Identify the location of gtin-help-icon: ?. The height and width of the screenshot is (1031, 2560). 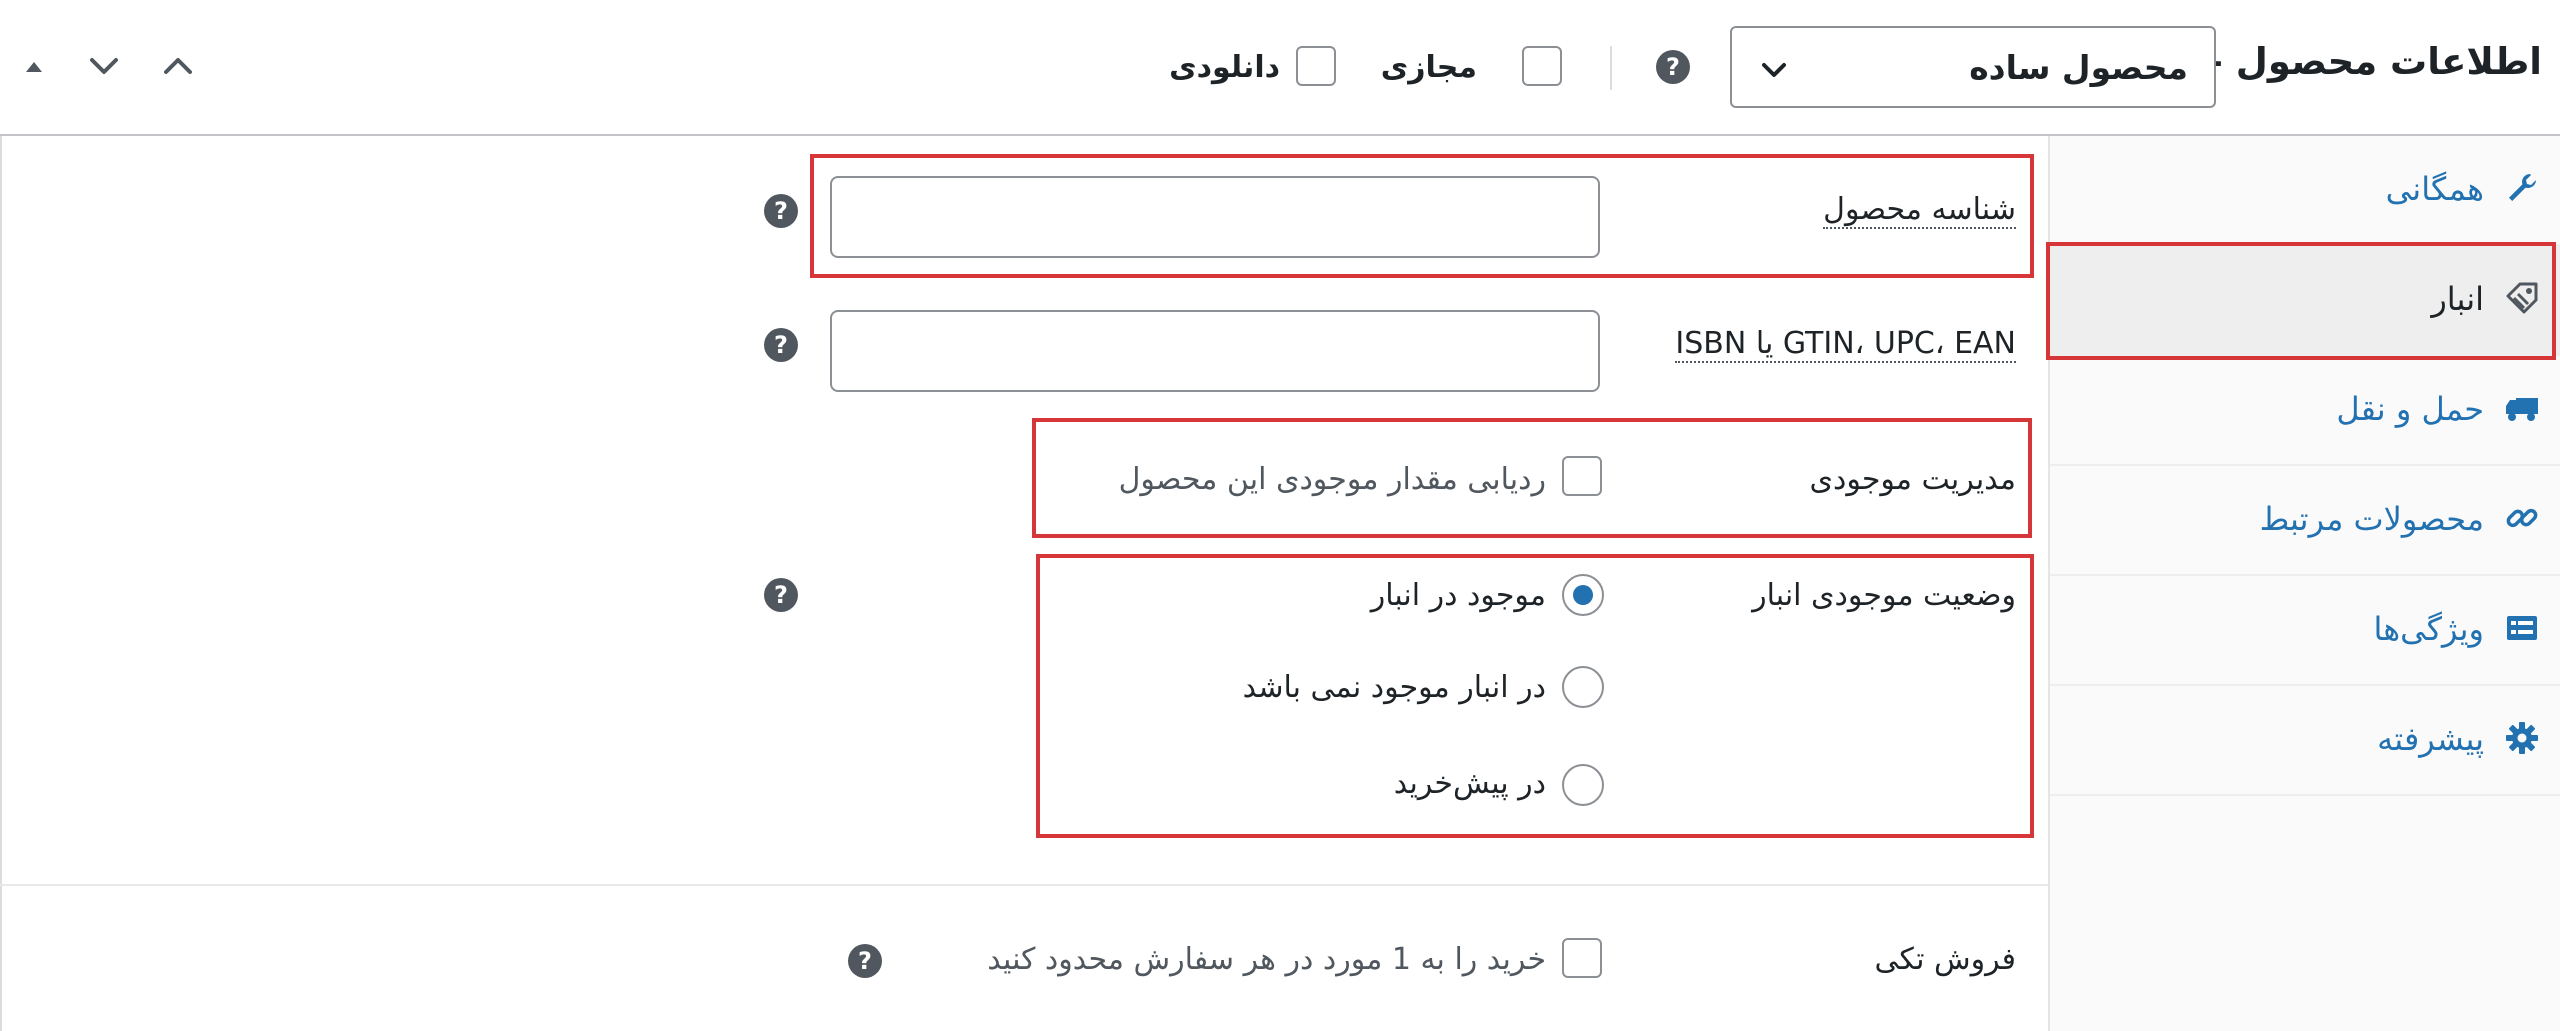
(781, 345).